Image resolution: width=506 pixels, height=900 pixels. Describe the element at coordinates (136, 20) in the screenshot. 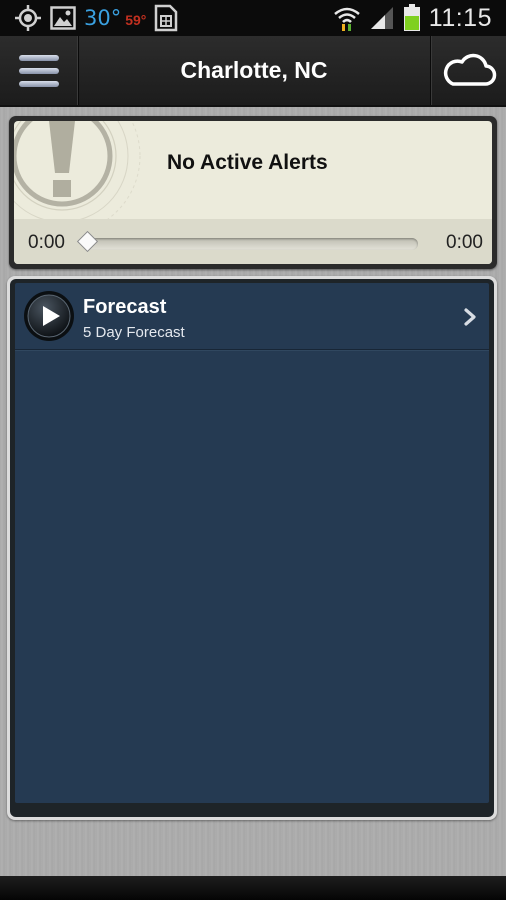

I see `temperature-low: 59°` at that location.